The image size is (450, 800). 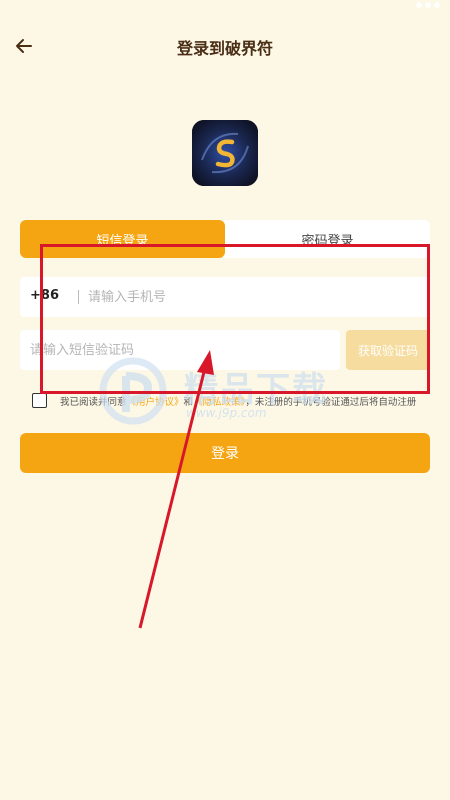 I want to click on get-code-button: 获取验证码, so click(x=388, y=350).